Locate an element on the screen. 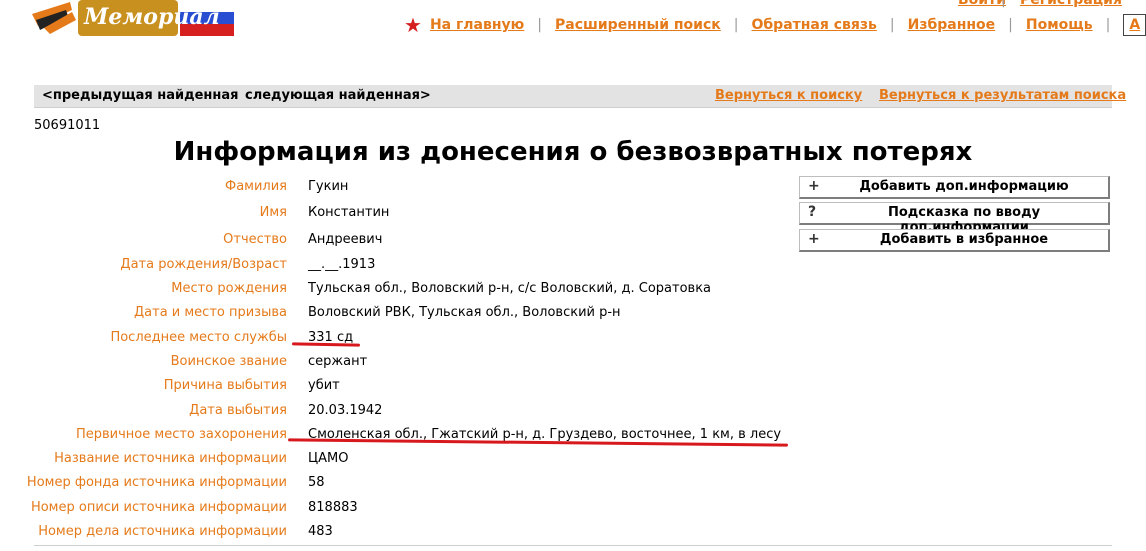  highlight-underline is located at coordinates (326, 344).